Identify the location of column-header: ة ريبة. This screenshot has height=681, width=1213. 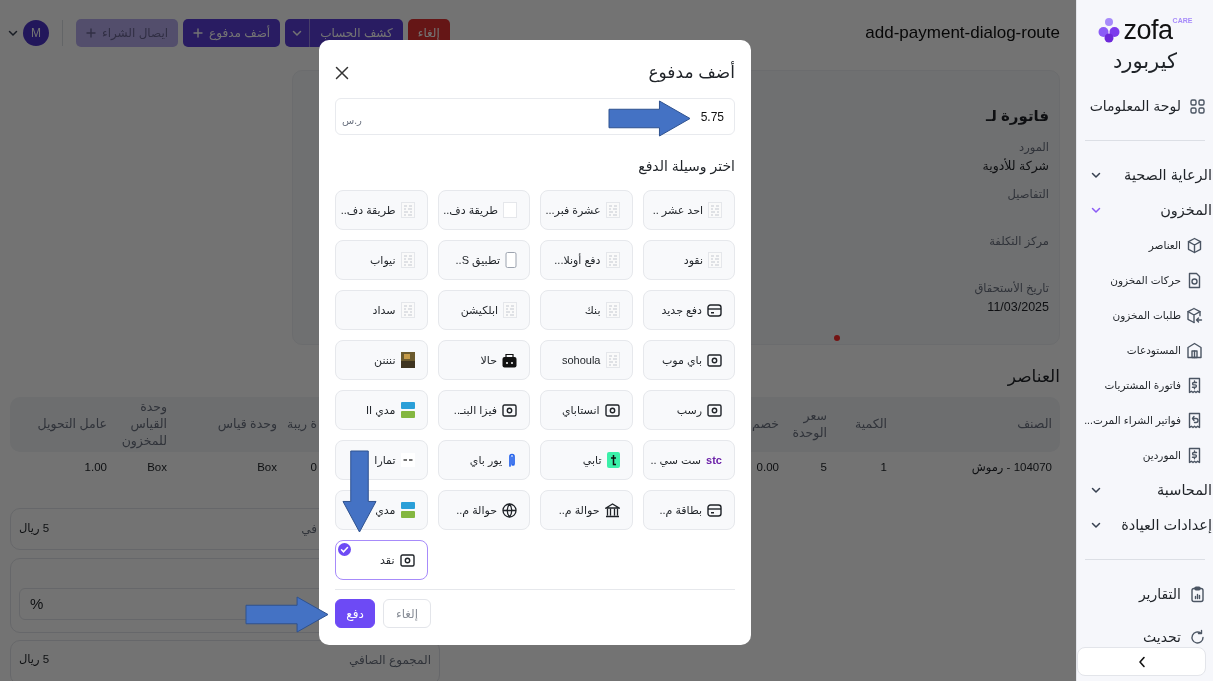
(302, 424).